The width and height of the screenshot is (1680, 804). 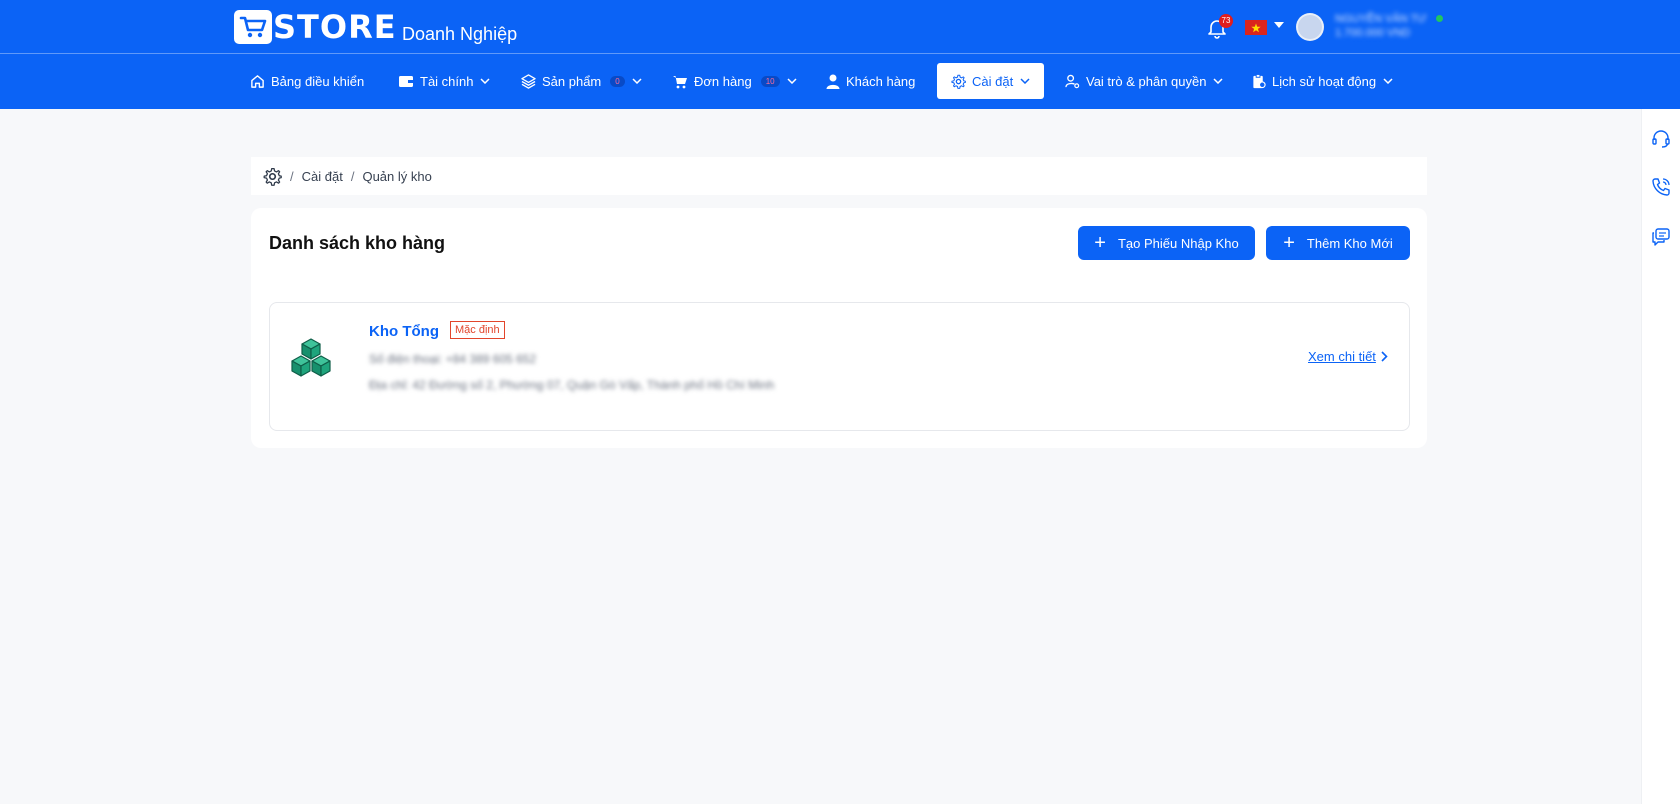 I want to click on nav-customers: Khách hàng, so click(x=870, y=81).